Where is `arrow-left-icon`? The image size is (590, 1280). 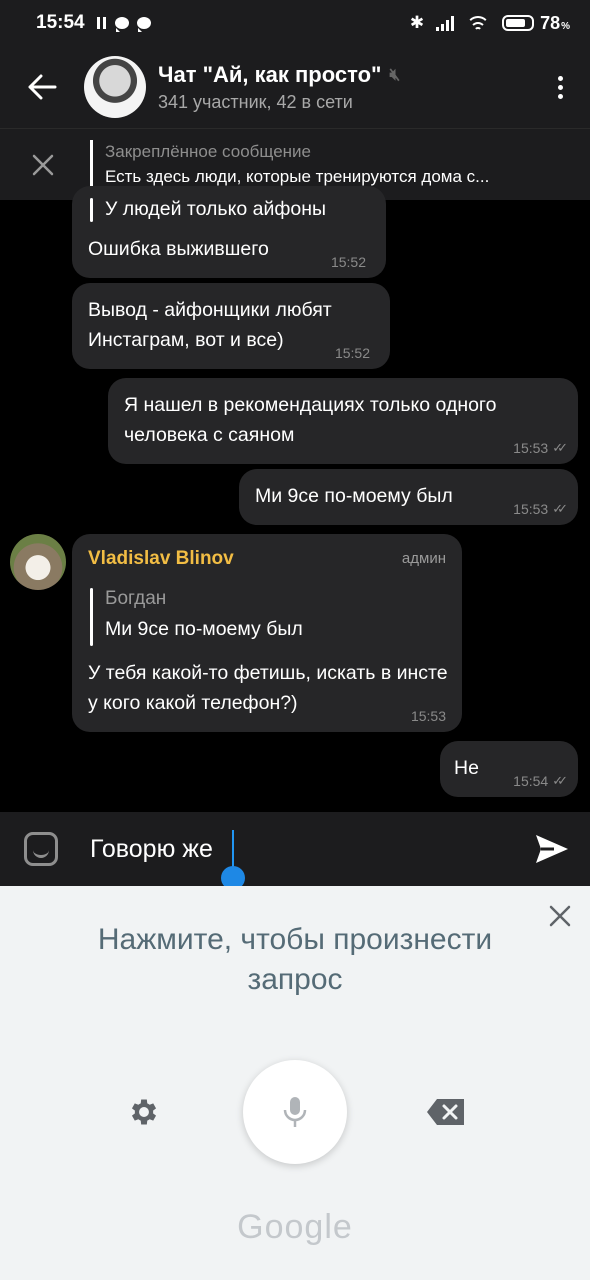
arrow-left-icon is located at coordinates (42, 87).